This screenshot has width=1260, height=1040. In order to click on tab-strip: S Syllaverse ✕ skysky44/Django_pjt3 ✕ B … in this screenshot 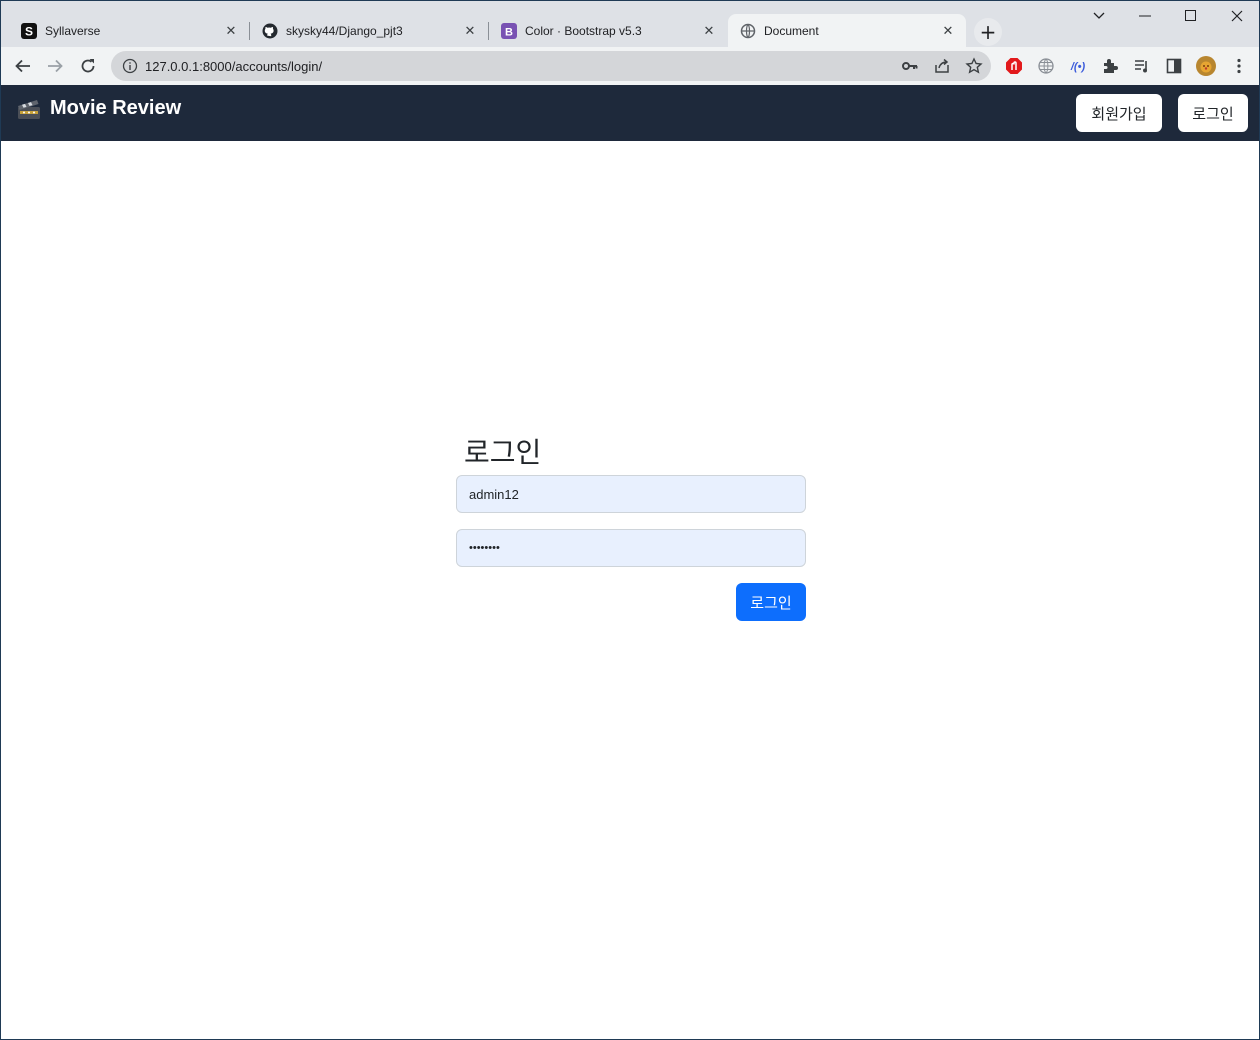, I will do `click(630, 24)`.